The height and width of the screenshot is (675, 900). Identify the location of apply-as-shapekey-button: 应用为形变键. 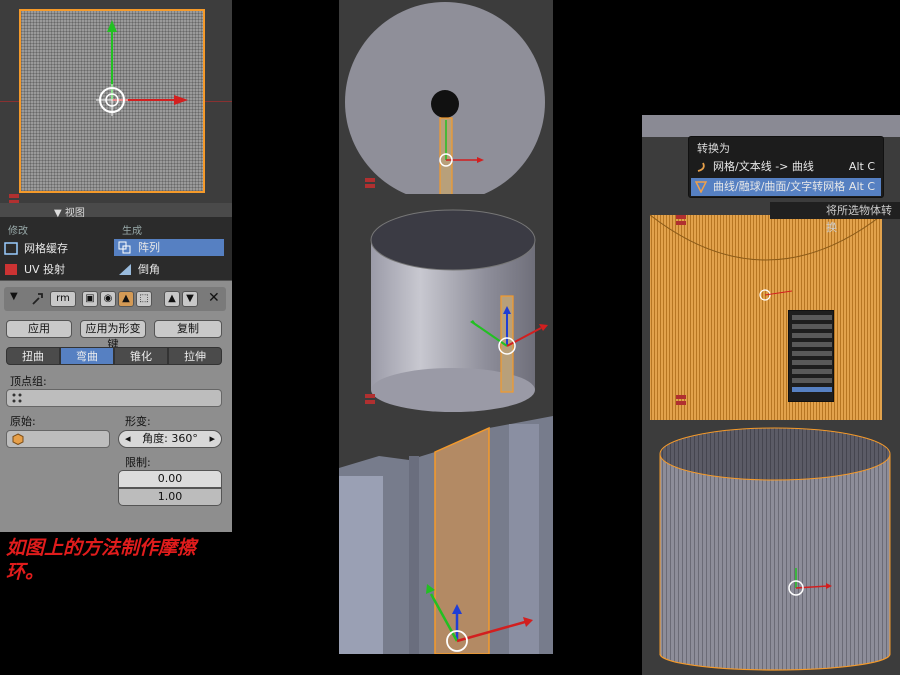
(113, 335).